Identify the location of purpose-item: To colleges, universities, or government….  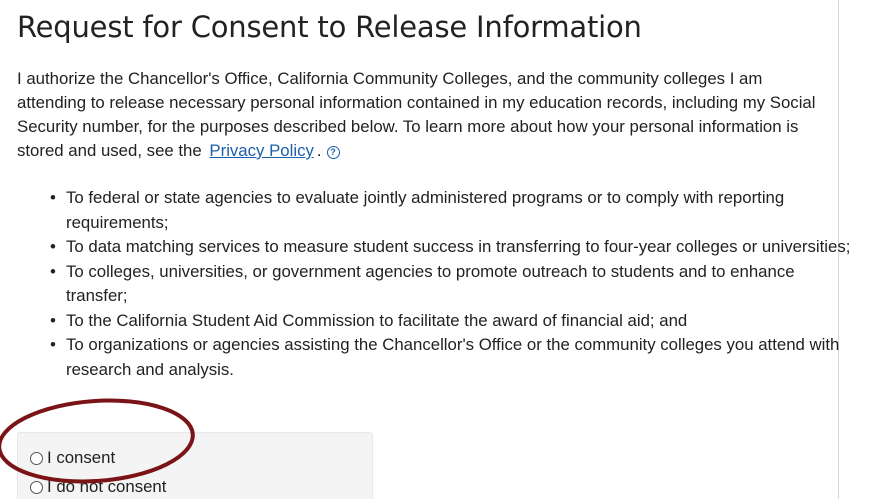
(453, 284).